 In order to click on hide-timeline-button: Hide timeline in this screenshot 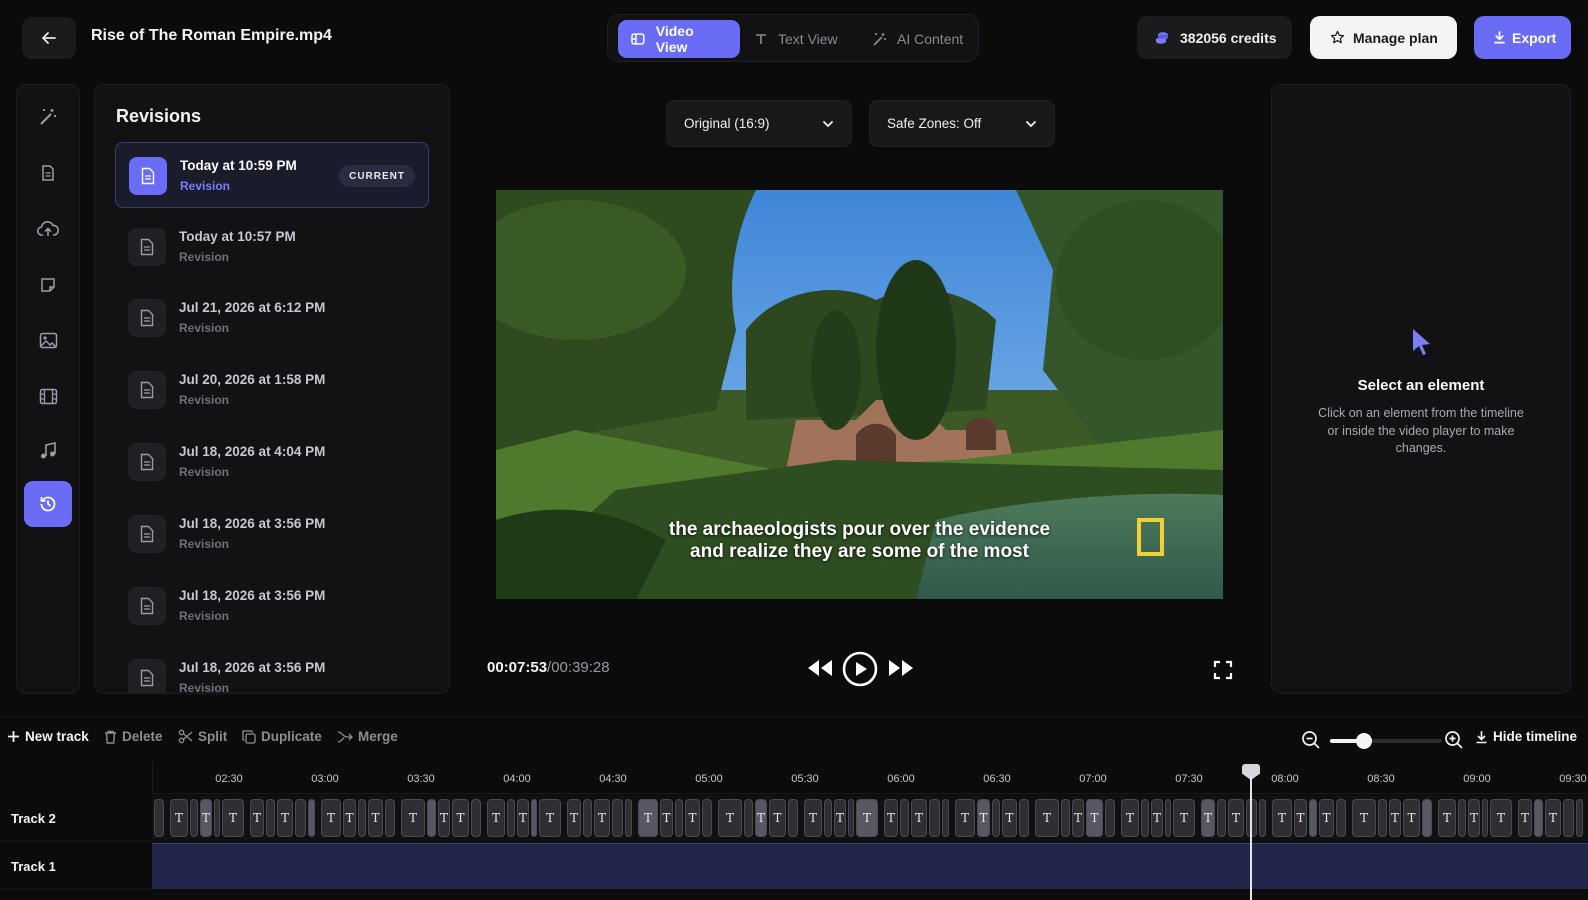, I will do `click(1526, 736)`.